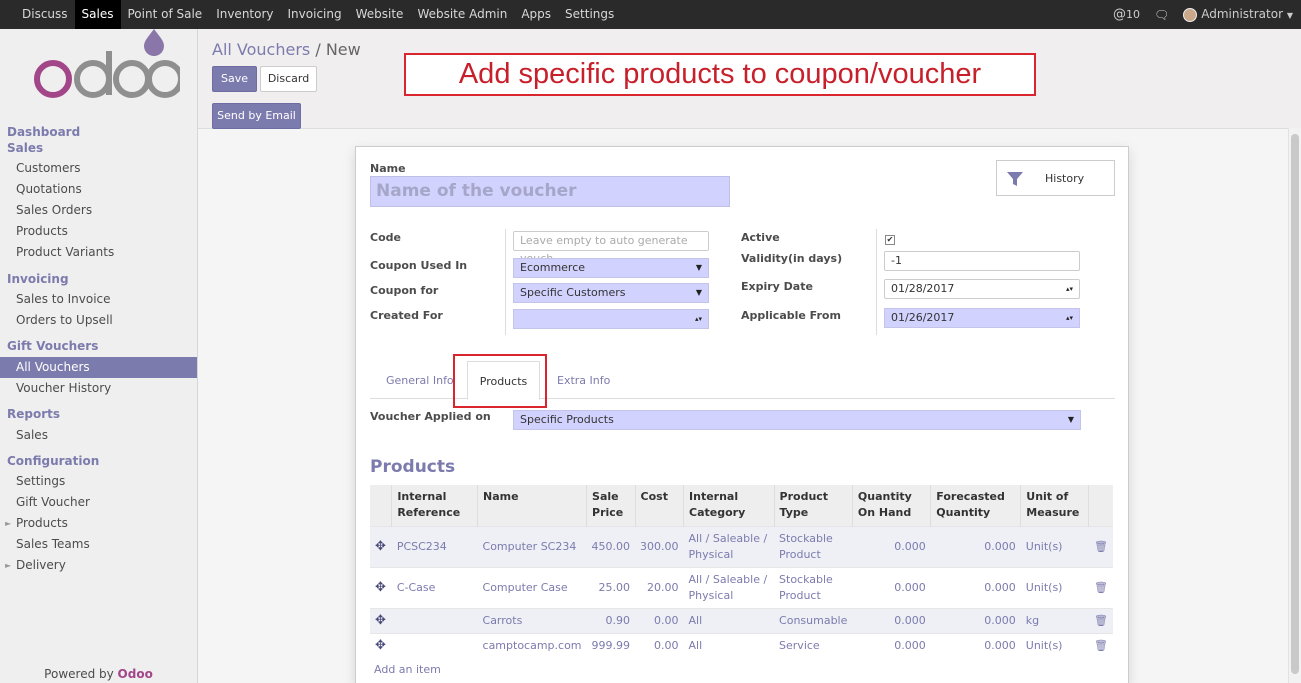 The height and width of the screenshot is (683, 1301). Describe the element at coordinates (975, 505) in the screenshot. I see `table-header: Forecasted Quantity` at that location.